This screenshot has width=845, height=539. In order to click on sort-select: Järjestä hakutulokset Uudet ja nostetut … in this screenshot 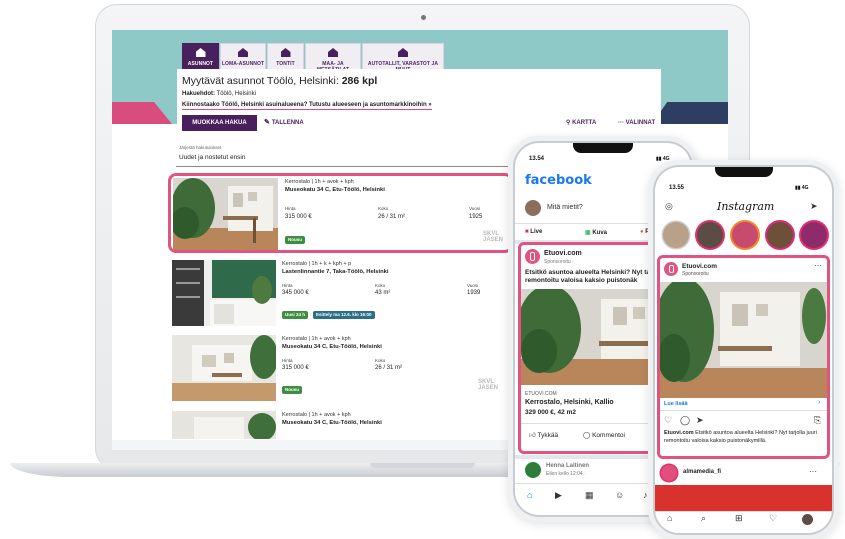, I will do `click(345, 156)`.